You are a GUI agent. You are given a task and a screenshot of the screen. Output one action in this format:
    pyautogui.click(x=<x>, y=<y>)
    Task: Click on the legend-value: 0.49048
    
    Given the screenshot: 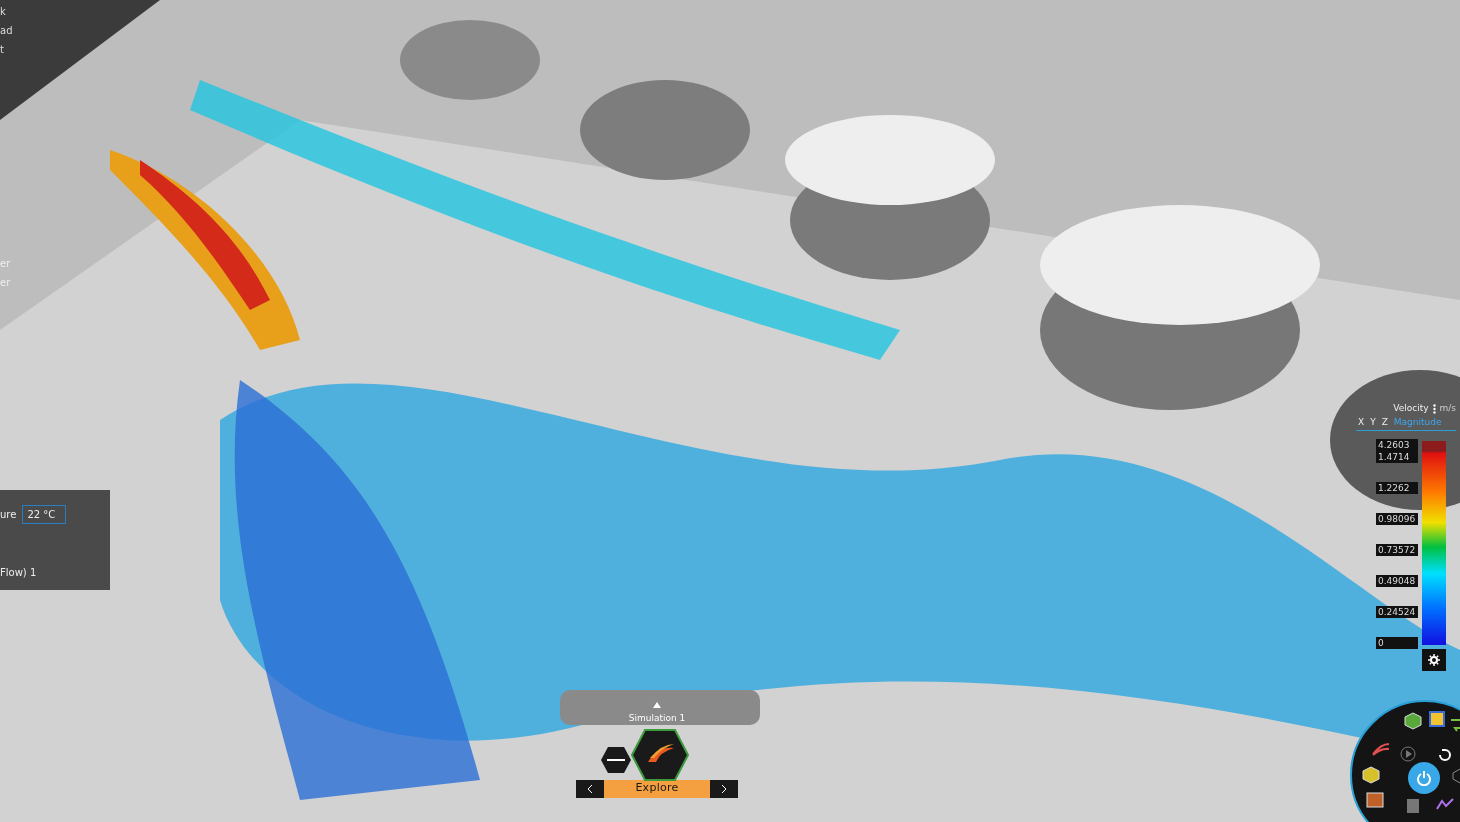 What is the action you would take?
    pyautogui.click(x=1397, y=581)
    